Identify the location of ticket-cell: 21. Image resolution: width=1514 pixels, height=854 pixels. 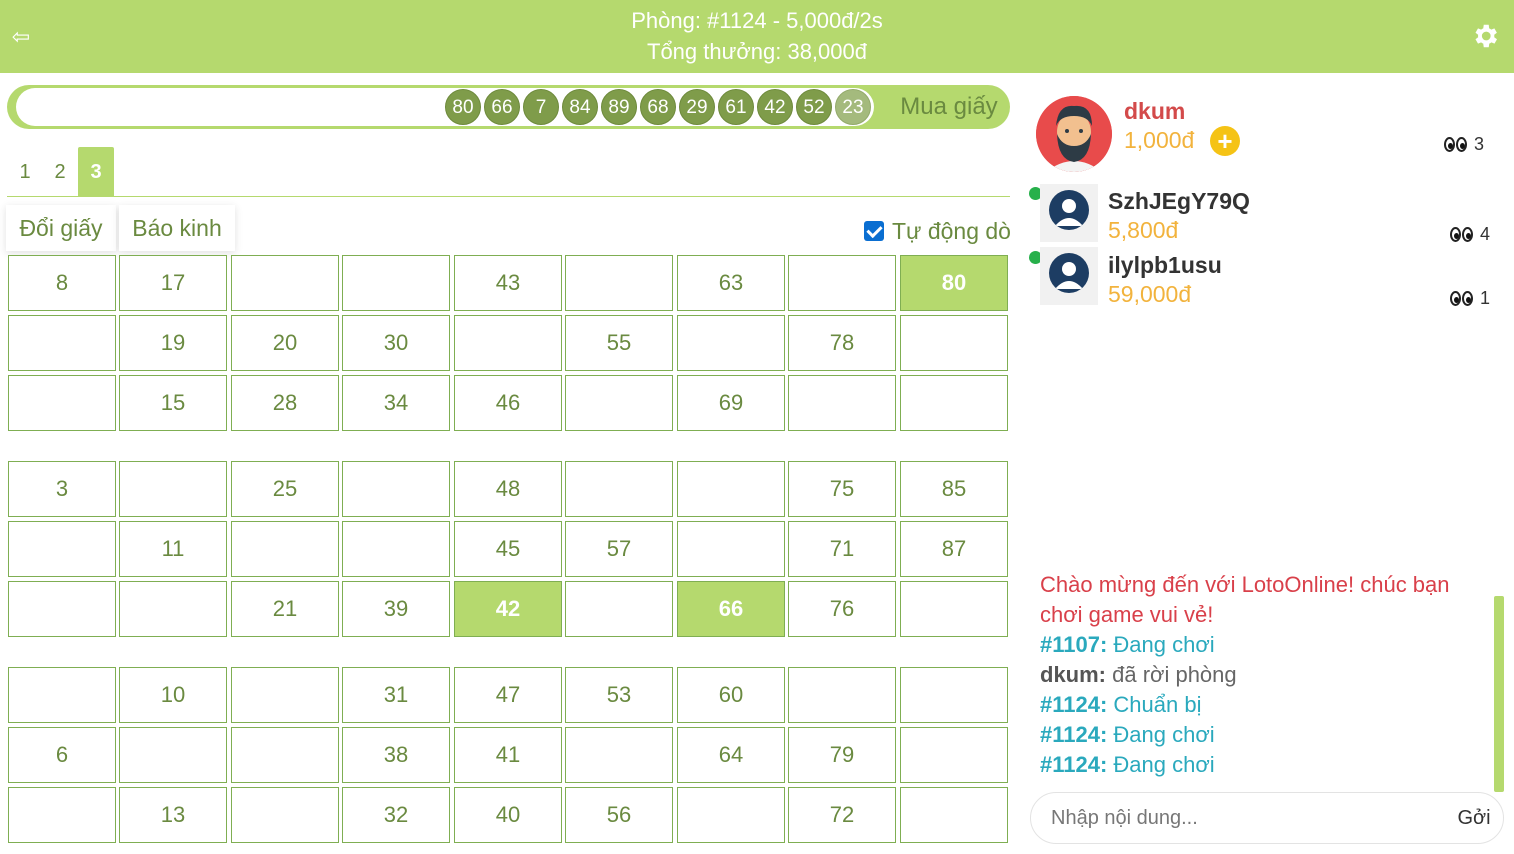
(285, 609).